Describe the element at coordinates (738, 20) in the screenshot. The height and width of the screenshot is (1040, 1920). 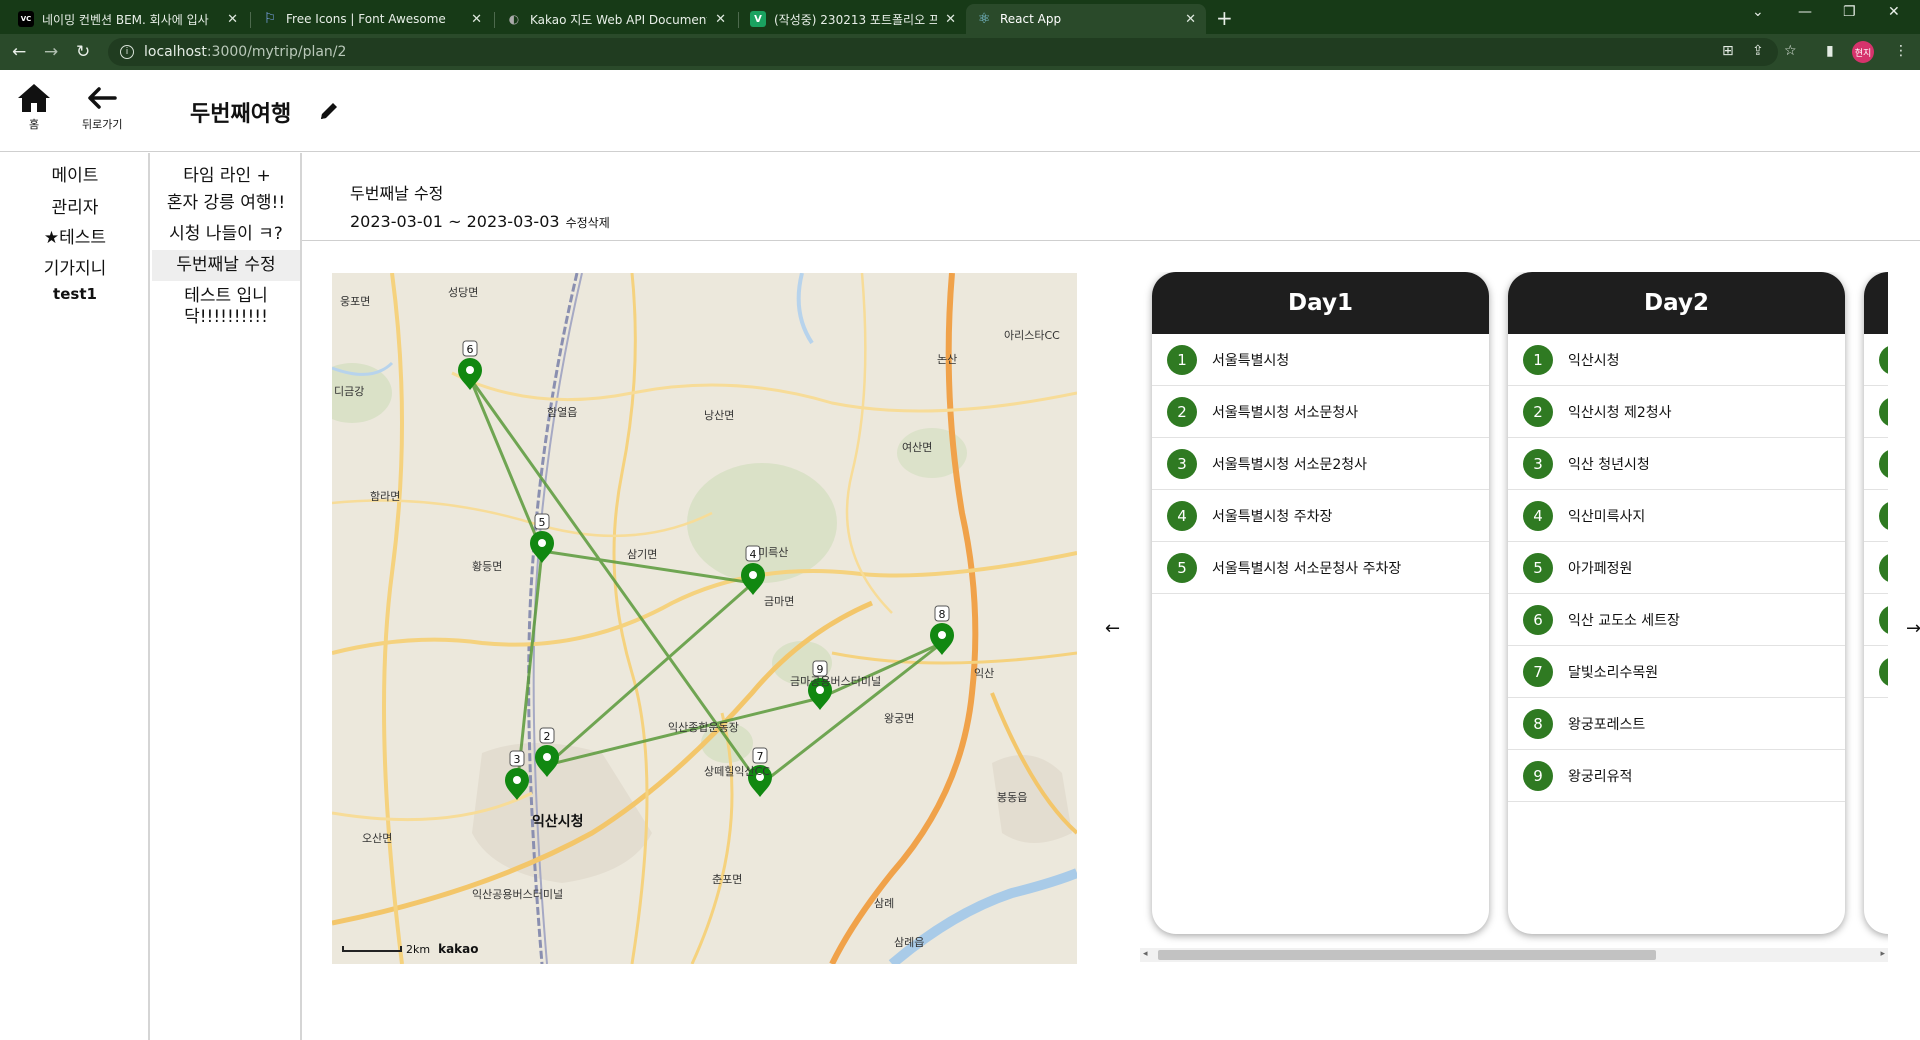
I see `tab-separator` at that location.